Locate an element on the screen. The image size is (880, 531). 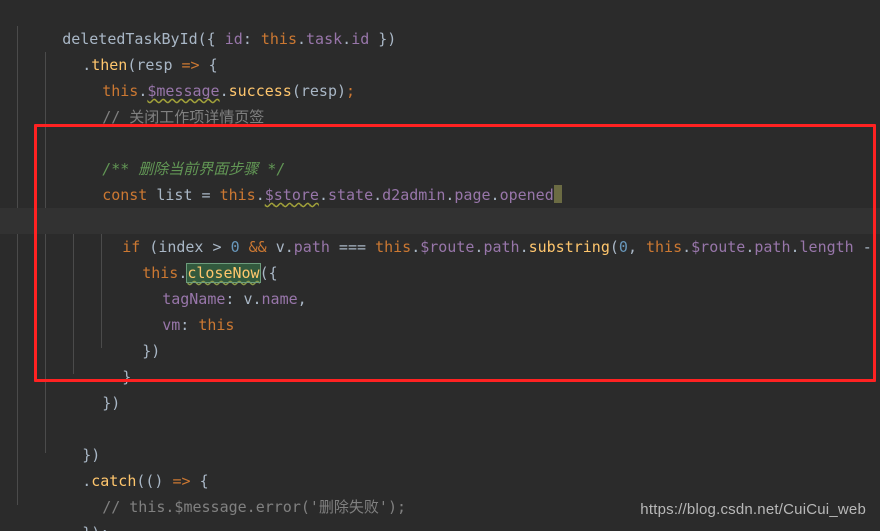
code-line: // 关闭工作项详情页签 is located at coordinates (440, 102).